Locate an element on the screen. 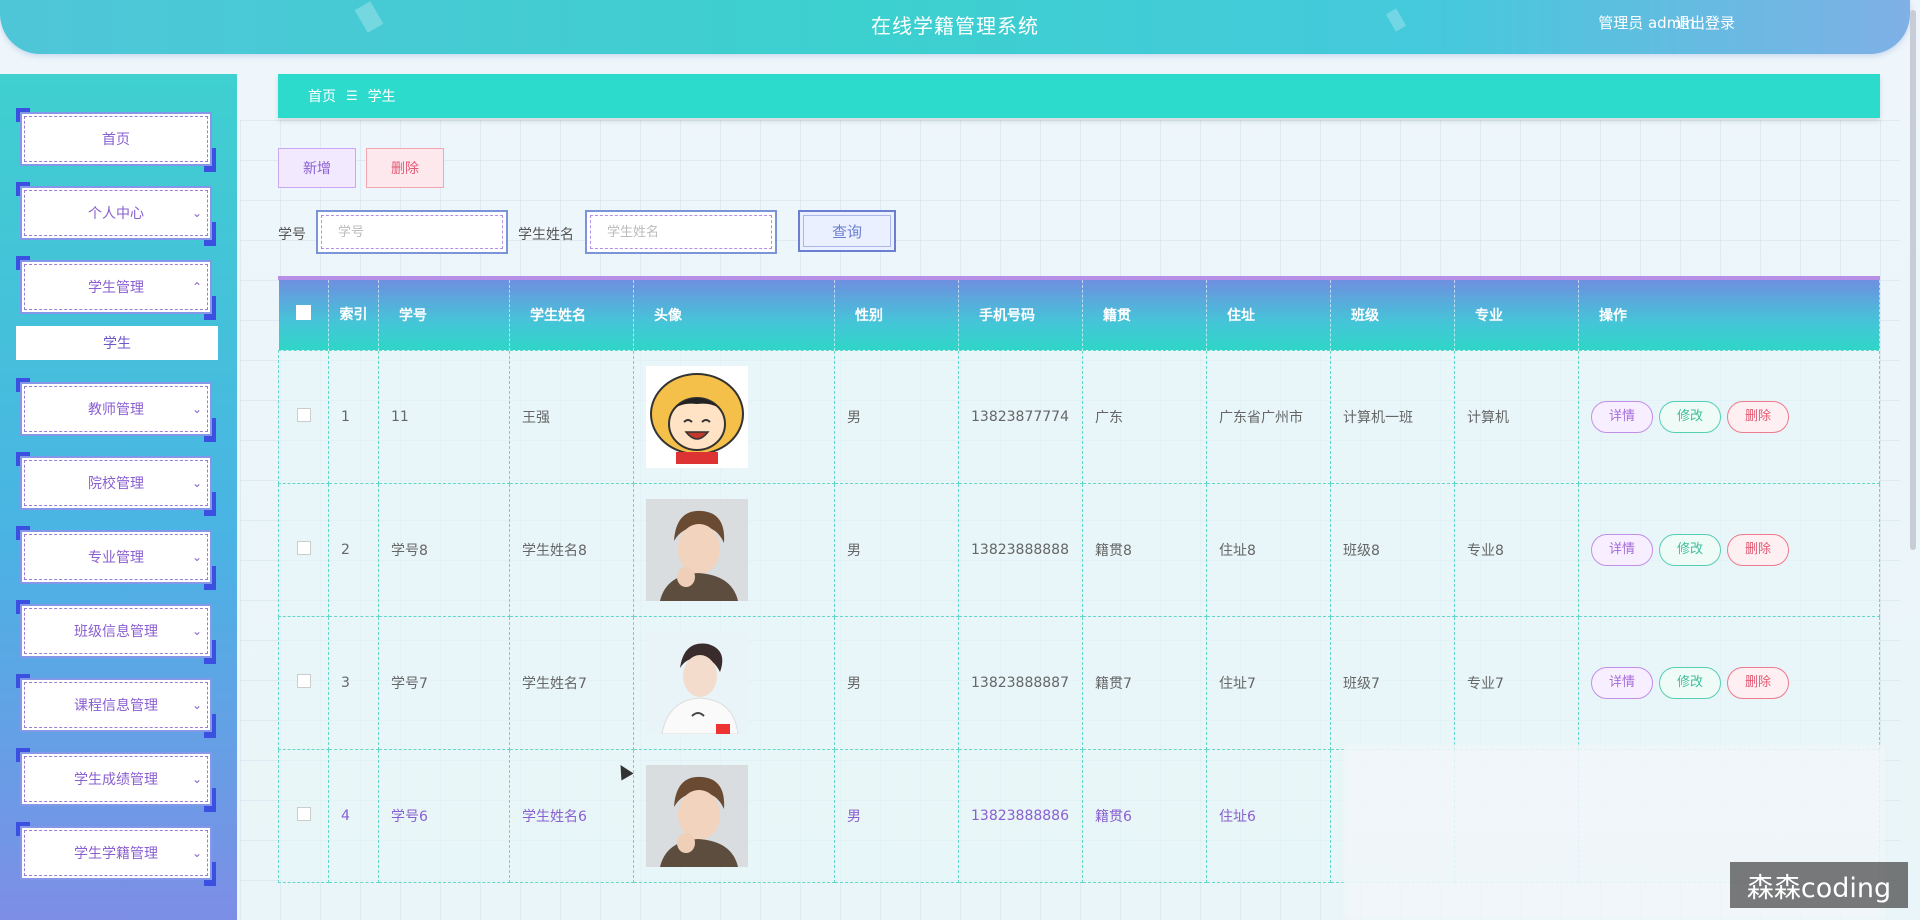 The image size is (1920, 920). cell-phone: 13823888888 is located at coordinates (1020, 549).